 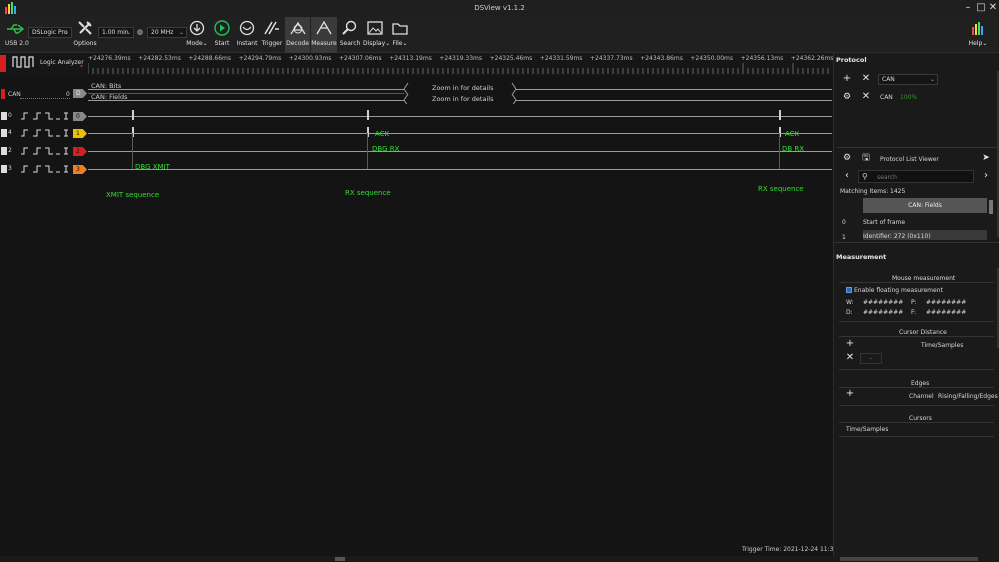 I want to click on bottom-scrollbar, so click(x=499, y=559).